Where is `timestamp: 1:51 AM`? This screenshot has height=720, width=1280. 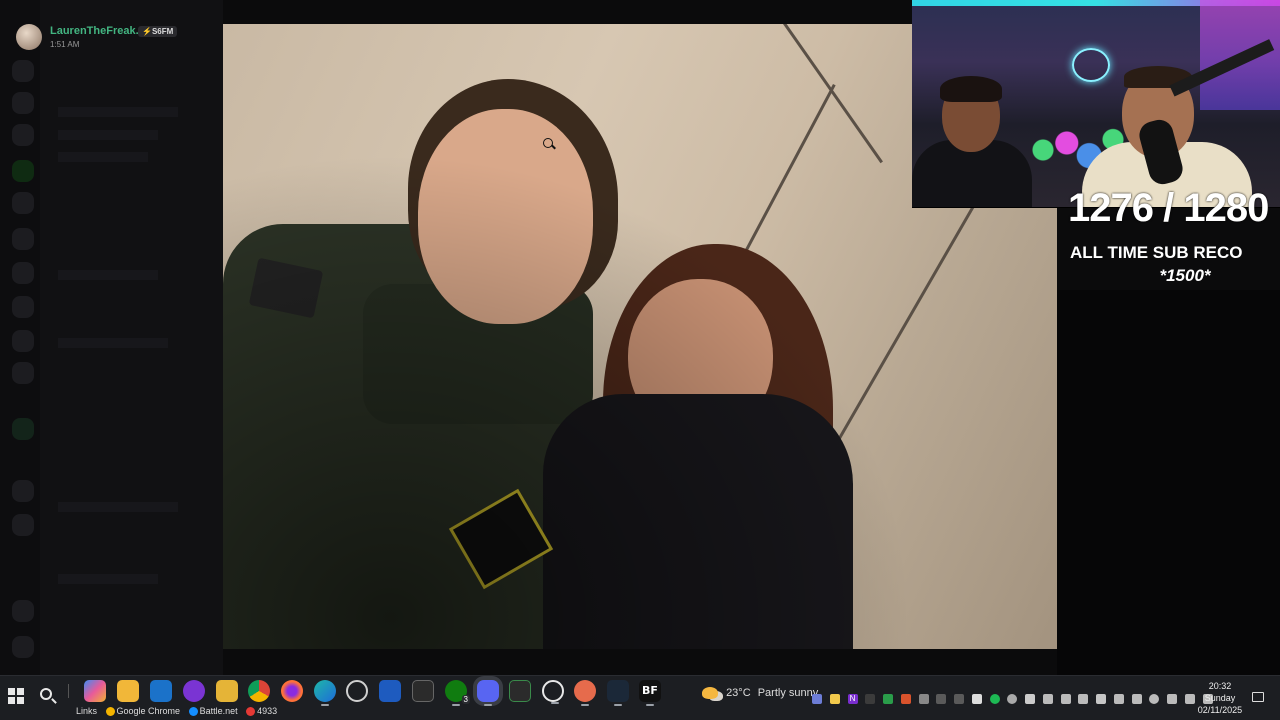
timestamp: 1:51 AM is located at coordinates (65, 44).